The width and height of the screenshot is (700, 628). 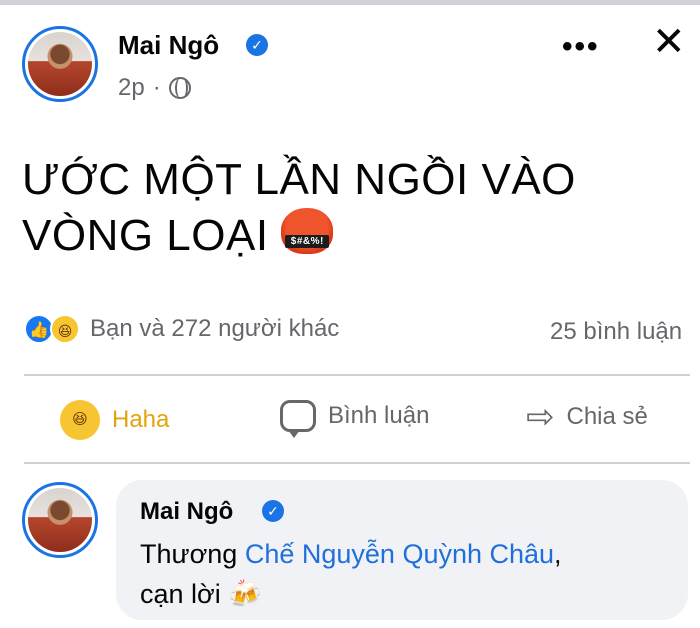 I want to click on comment-line-1: Thương Chế Nguyễn Quỳnh Châu,, so click(x=400, y=554).